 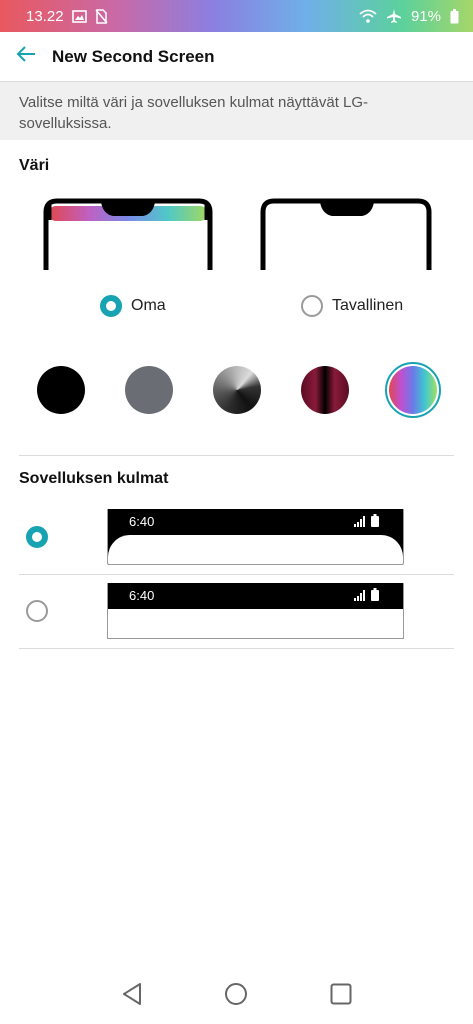 What do you see at coordinates (133, 56) in the screenshot?
I see `page-title: New Second Screen` at bounding box center [133, 56].